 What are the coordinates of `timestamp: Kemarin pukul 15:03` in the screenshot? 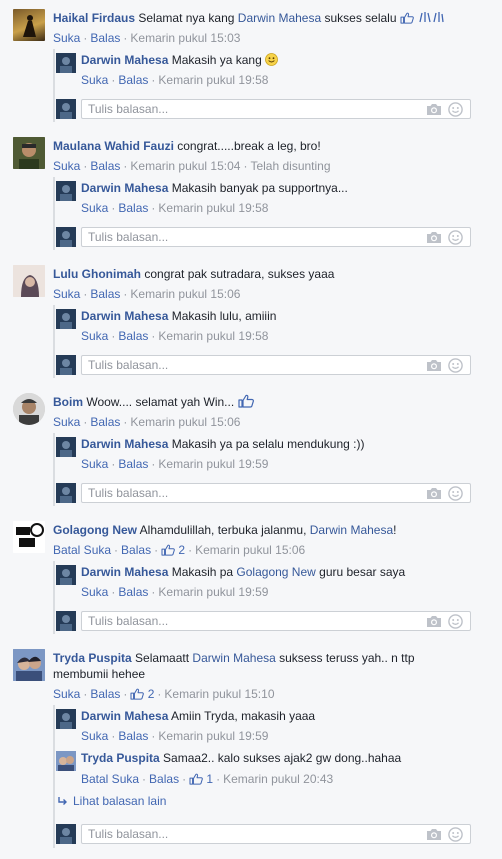 It's located at (185, 38).